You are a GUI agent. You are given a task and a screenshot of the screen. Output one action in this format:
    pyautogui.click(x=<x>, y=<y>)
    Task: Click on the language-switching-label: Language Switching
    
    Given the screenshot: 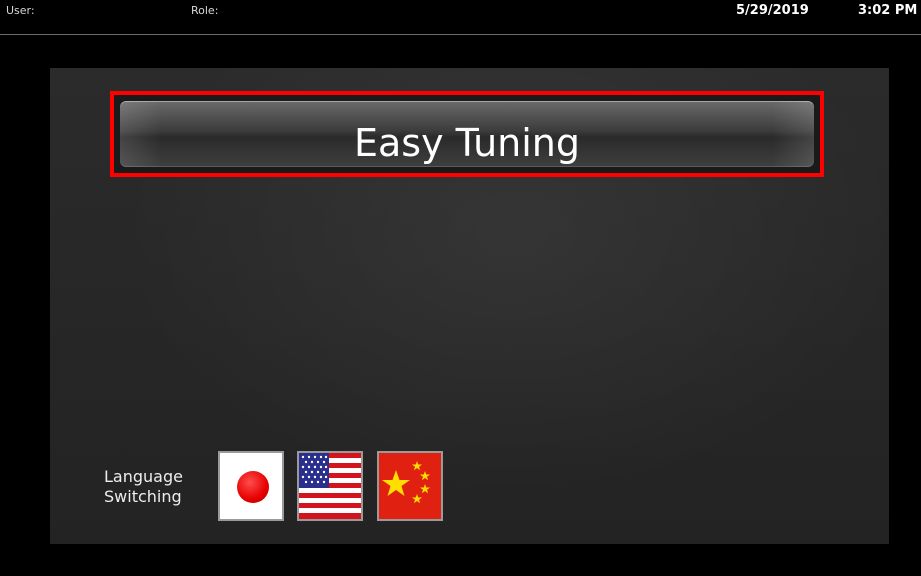 What is the action you would take?
    pyautogui.click(x=143, y=487)
    